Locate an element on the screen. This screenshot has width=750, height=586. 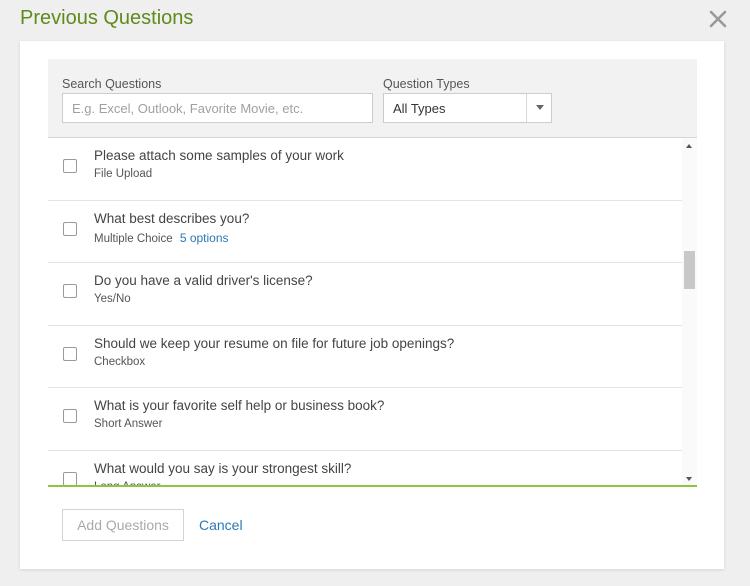
cancel-button: Cancel is located at coordinates (221, 525).